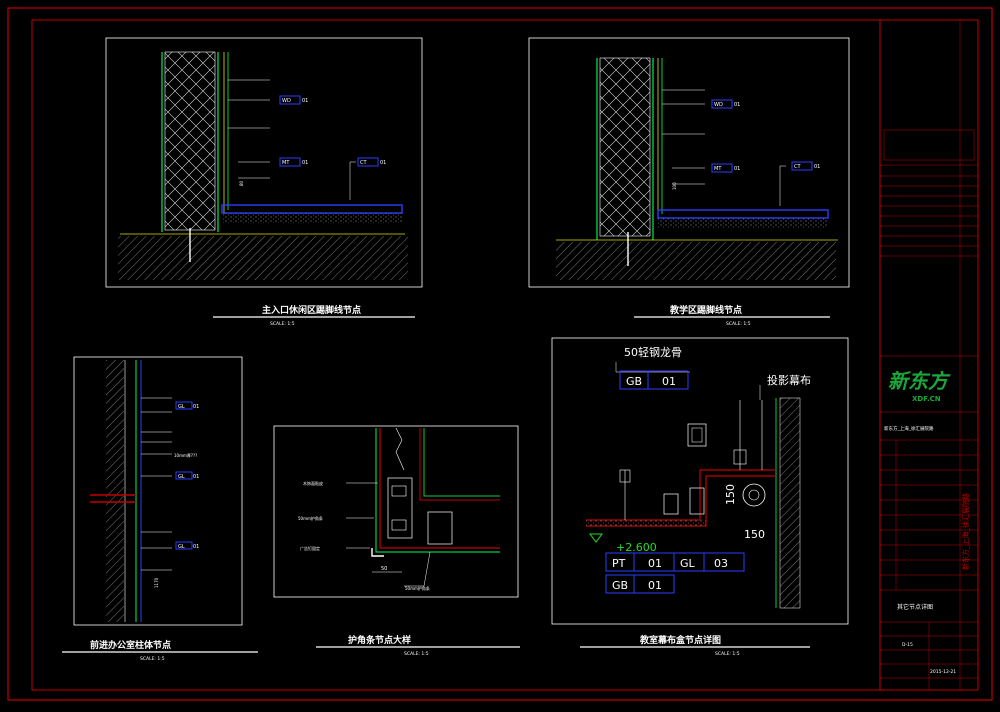 The image size is (1000, 712). What do you see at coordinates (313, 483) in the screenshot?
I see `d4-label-veneer: 木饰面贴皮` at bounding box center [313, 483].